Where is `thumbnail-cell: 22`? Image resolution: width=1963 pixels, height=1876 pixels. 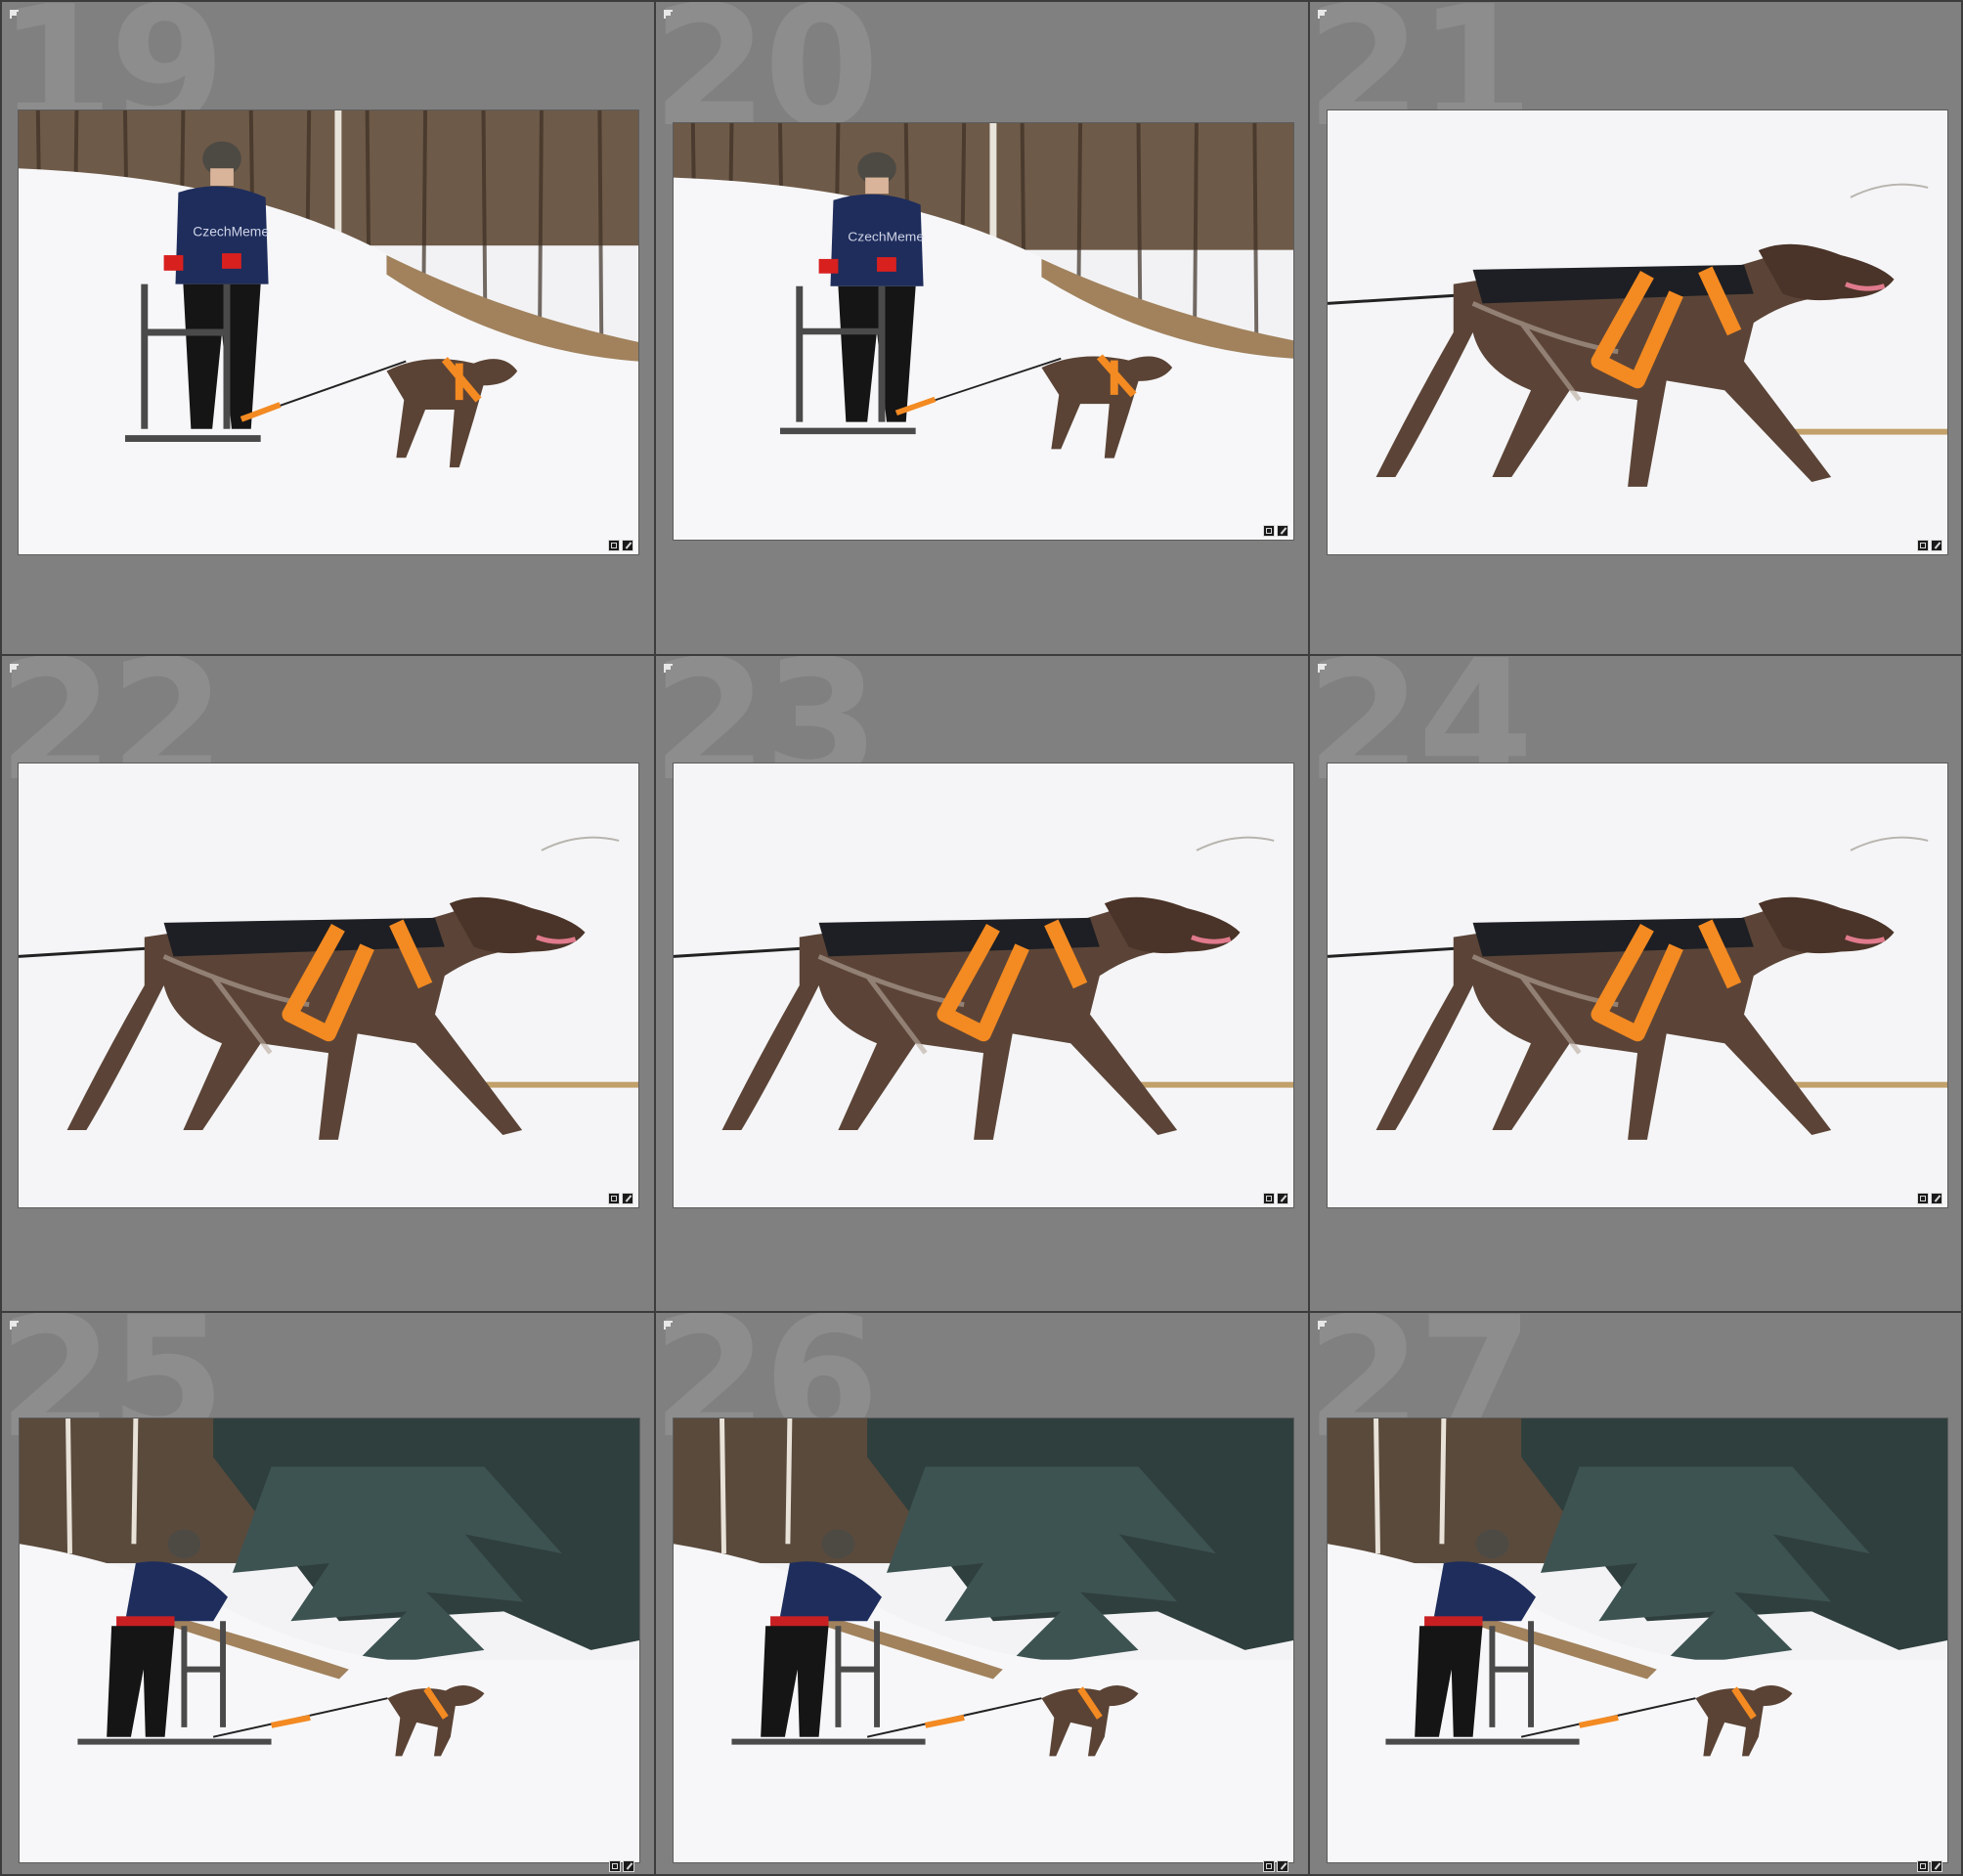 thumbnail-cell: 22 is located at coordinates (328, 983).